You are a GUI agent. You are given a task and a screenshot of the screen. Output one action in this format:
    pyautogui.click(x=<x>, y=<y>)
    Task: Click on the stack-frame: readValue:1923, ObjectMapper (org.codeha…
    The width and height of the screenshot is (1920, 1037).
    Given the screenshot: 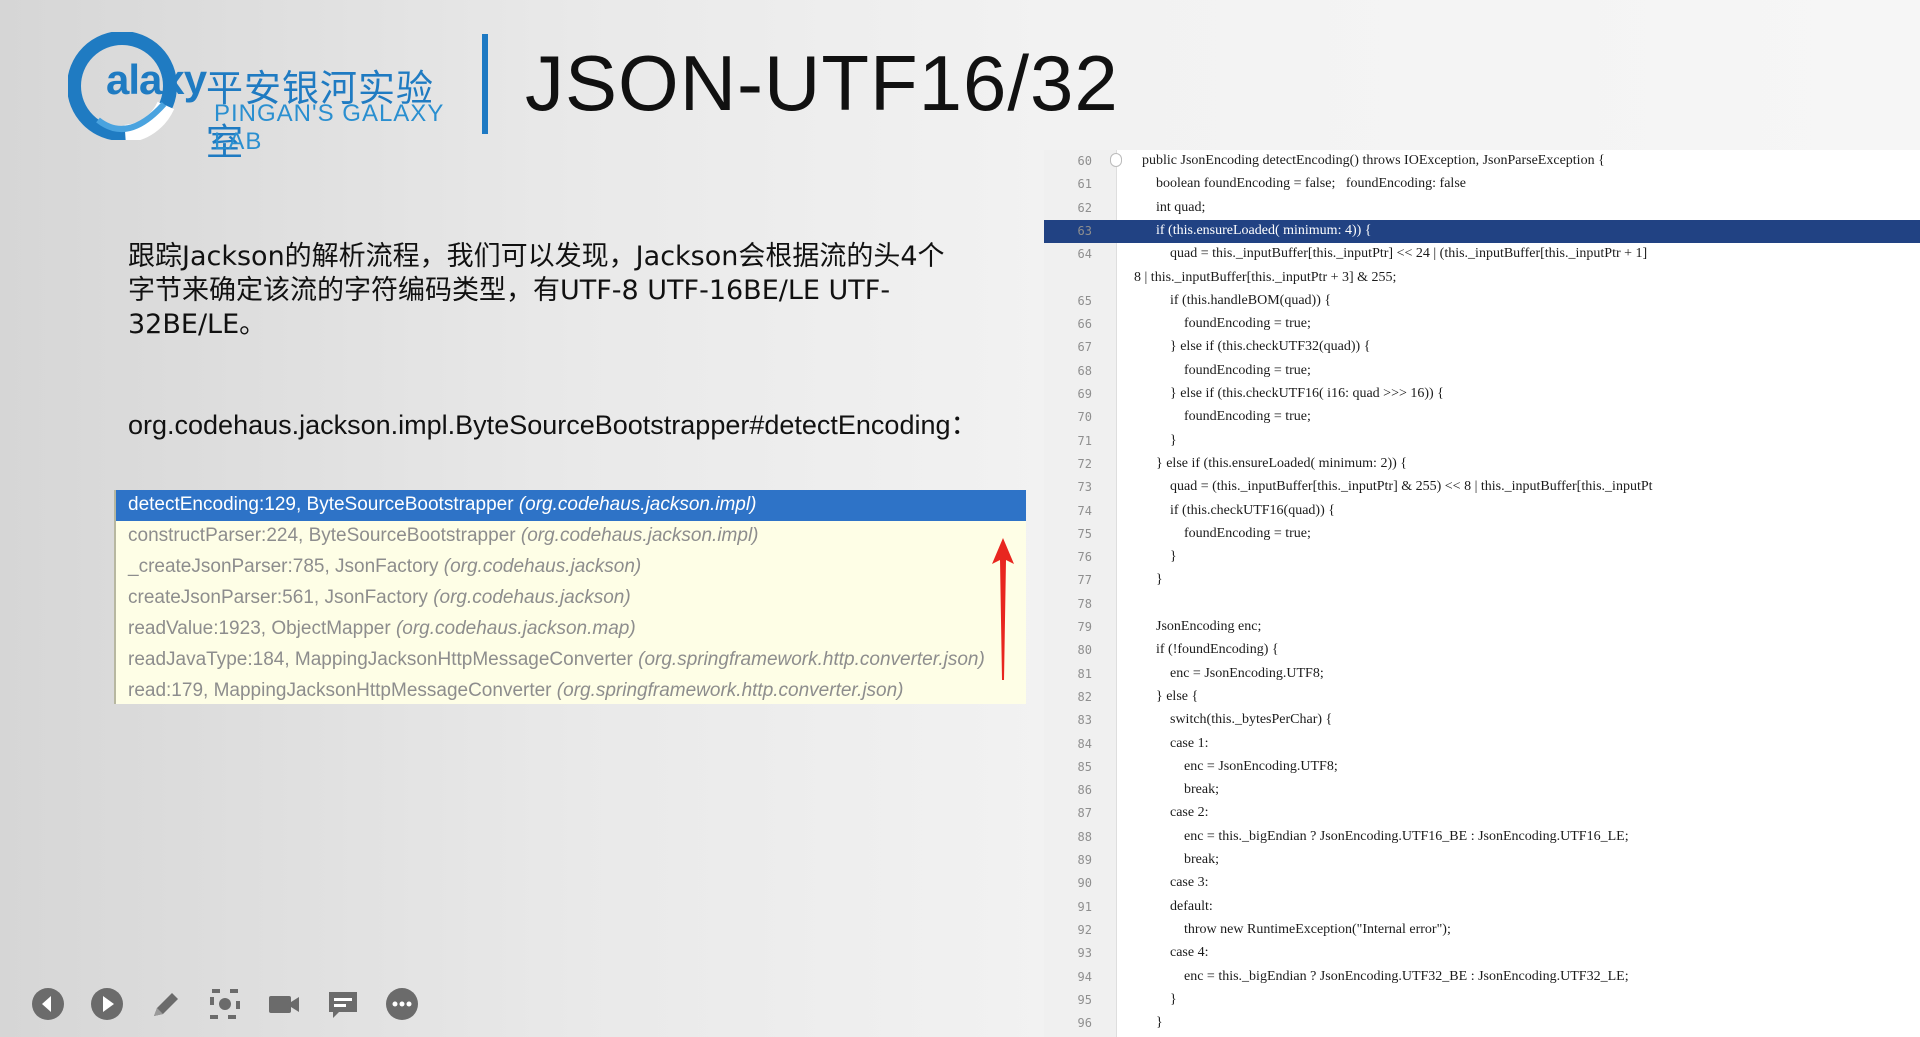 What is the action you would take?
    pyautogui.click(x=571, y=629)
    